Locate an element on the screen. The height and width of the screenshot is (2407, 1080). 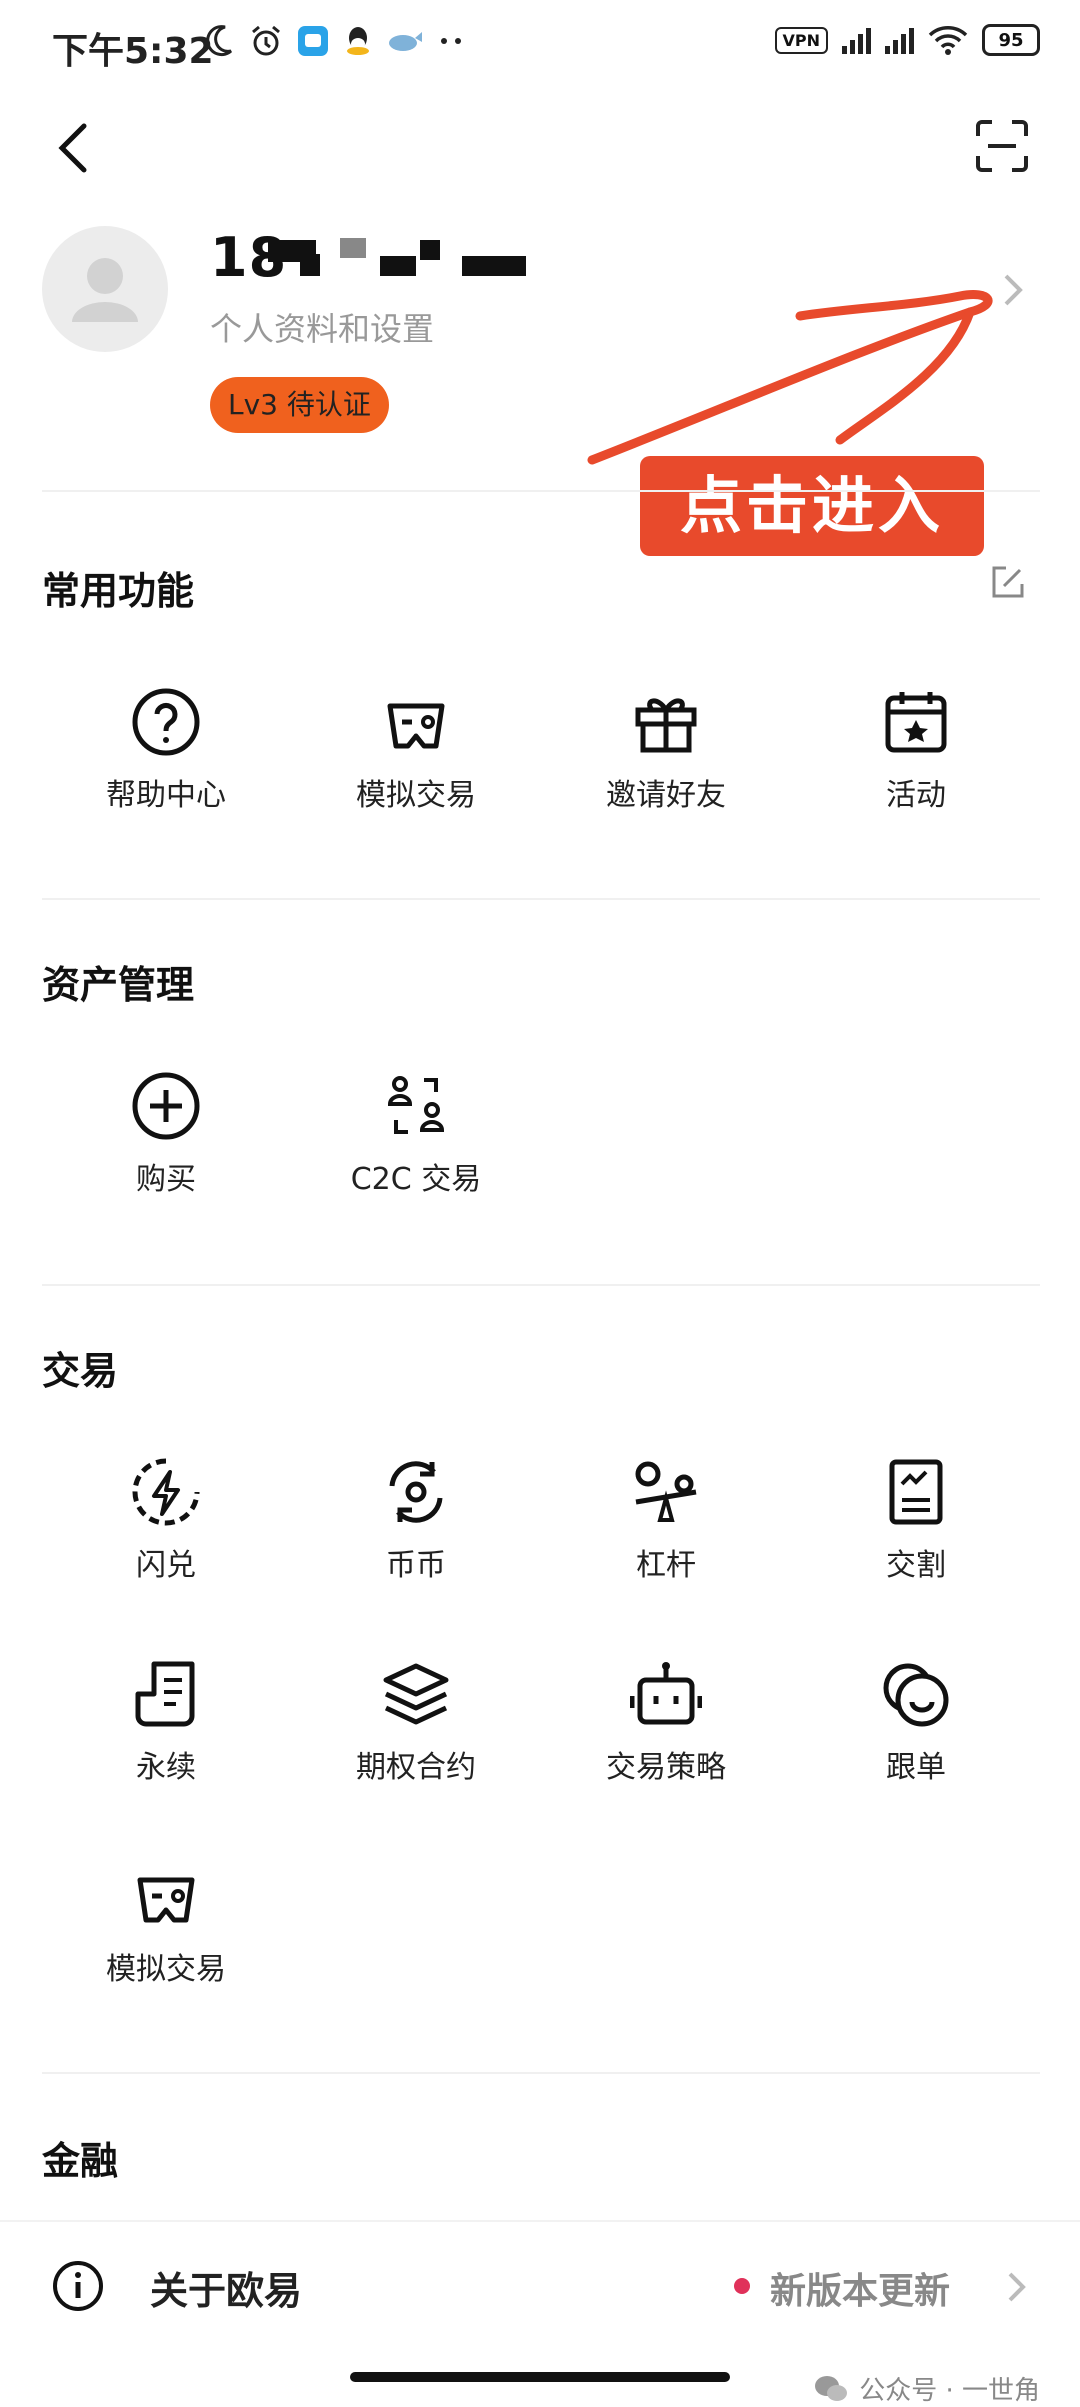
back-icon is located at coordinates (74, 148).